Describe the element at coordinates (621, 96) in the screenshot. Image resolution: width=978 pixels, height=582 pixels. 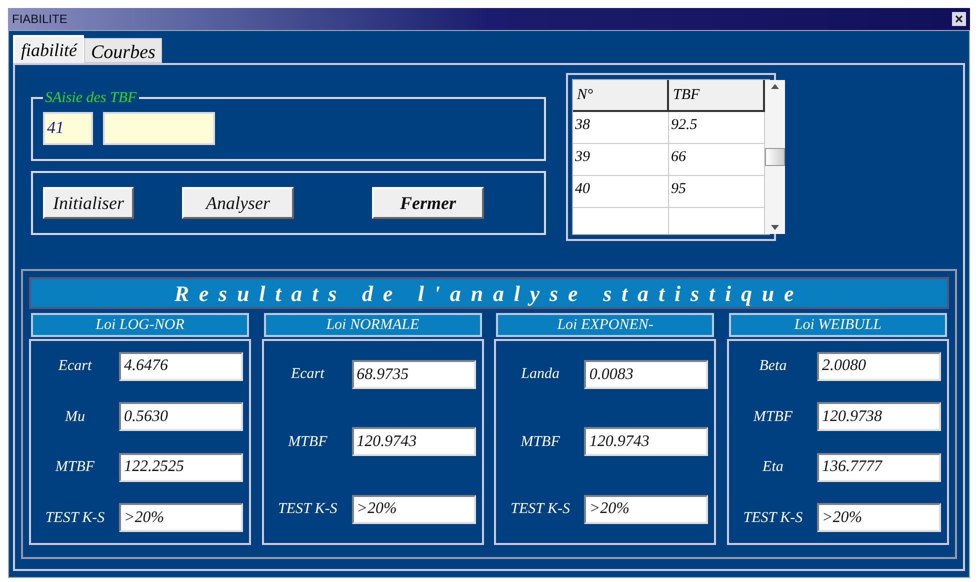
I see `column-header: N°` at that location.